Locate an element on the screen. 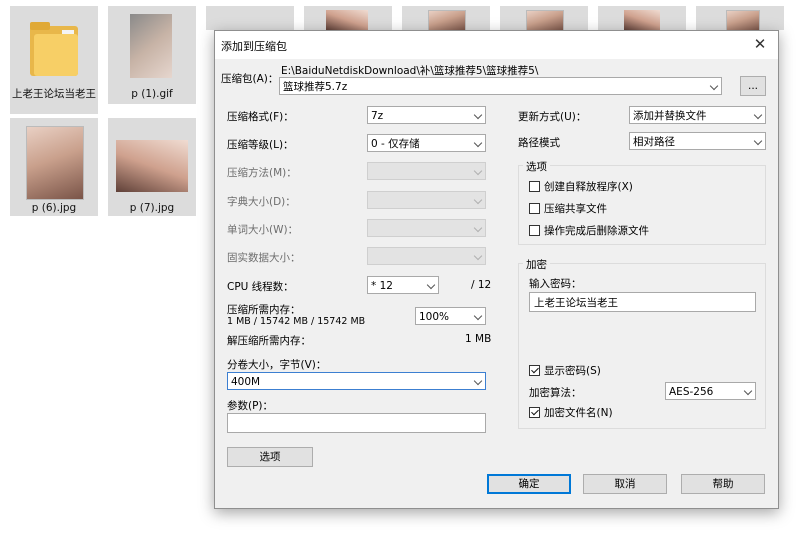  encrypt-names-checkbox is located at coordinates (534, 412).